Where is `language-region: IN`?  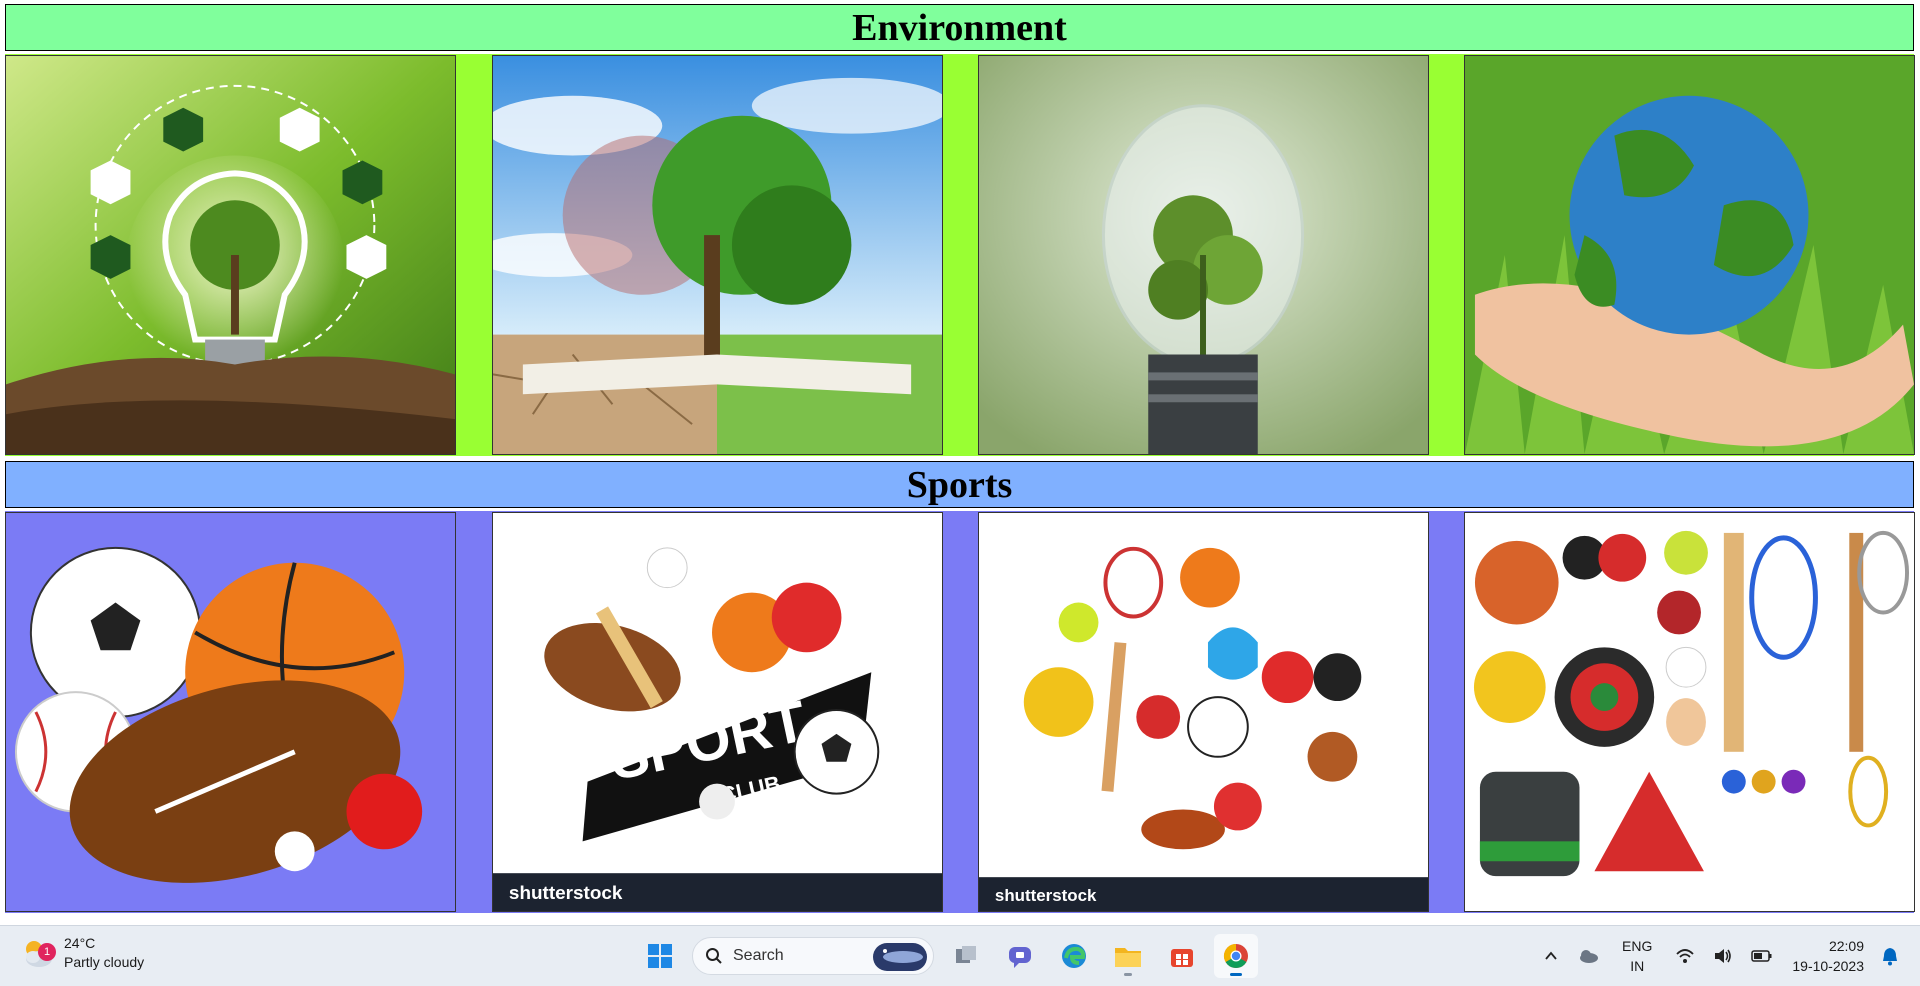 language-region: IN is located at coordinates (1637, 966).